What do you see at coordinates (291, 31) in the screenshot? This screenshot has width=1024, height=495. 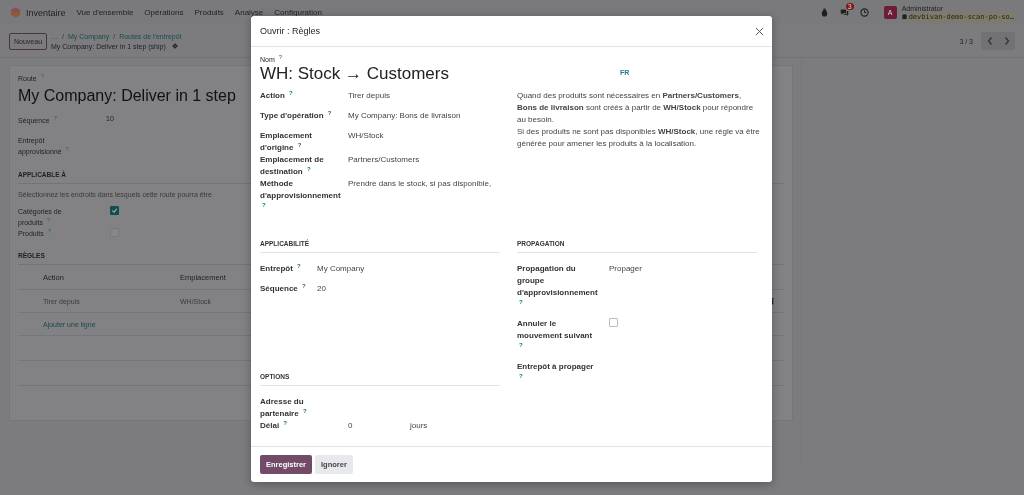 I see `dialog-title: Ouvrir : Règles` at bounding box center [291, 31].